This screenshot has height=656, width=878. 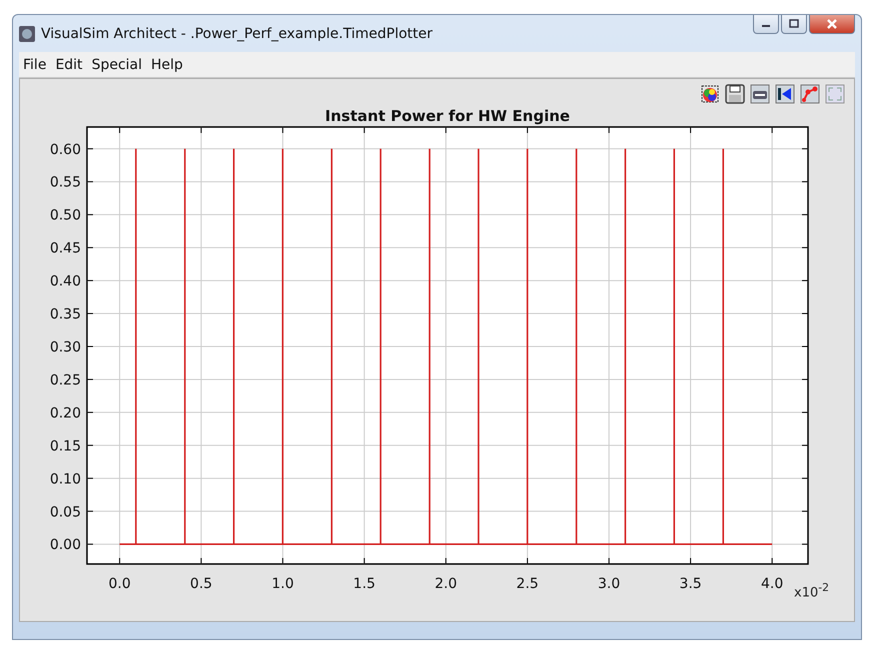 I want to click on x-tick-label: 2.5, so click(x=527, y=584).